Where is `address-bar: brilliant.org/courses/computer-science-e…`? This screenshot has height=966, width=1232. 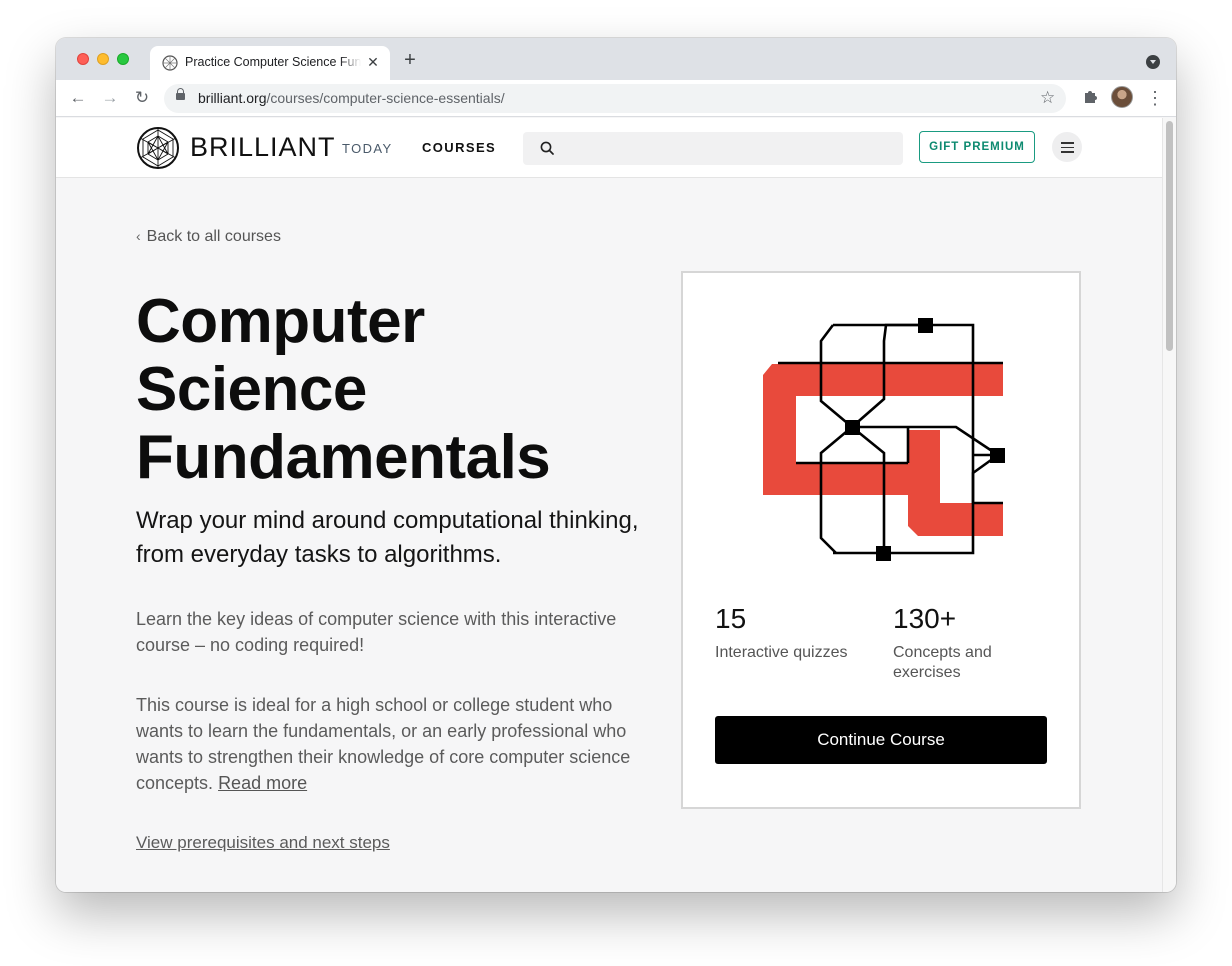 address-bar: brilliant.org/courses/computer-science-e… is located at coordinates (615, 98).